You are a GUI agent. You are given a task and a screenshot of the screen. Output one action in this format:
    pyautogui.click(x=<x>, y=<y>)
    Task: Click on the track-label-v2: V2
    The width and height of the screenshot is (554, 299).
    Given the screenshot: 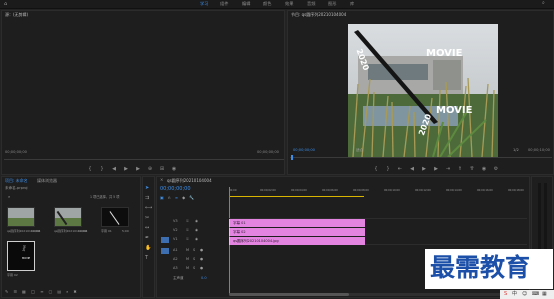 What is the action you would take?
    pyautogui.click(x=175, y=230)
    